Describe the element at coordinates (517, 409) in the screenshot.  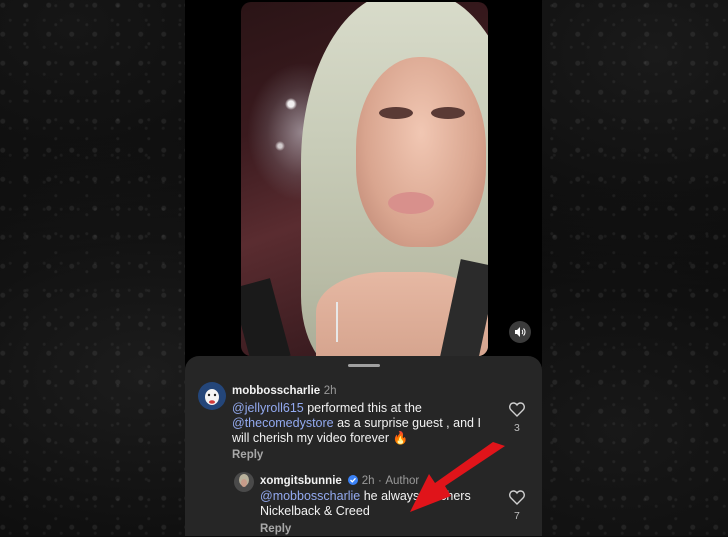
I see `heart-icon` at that location.